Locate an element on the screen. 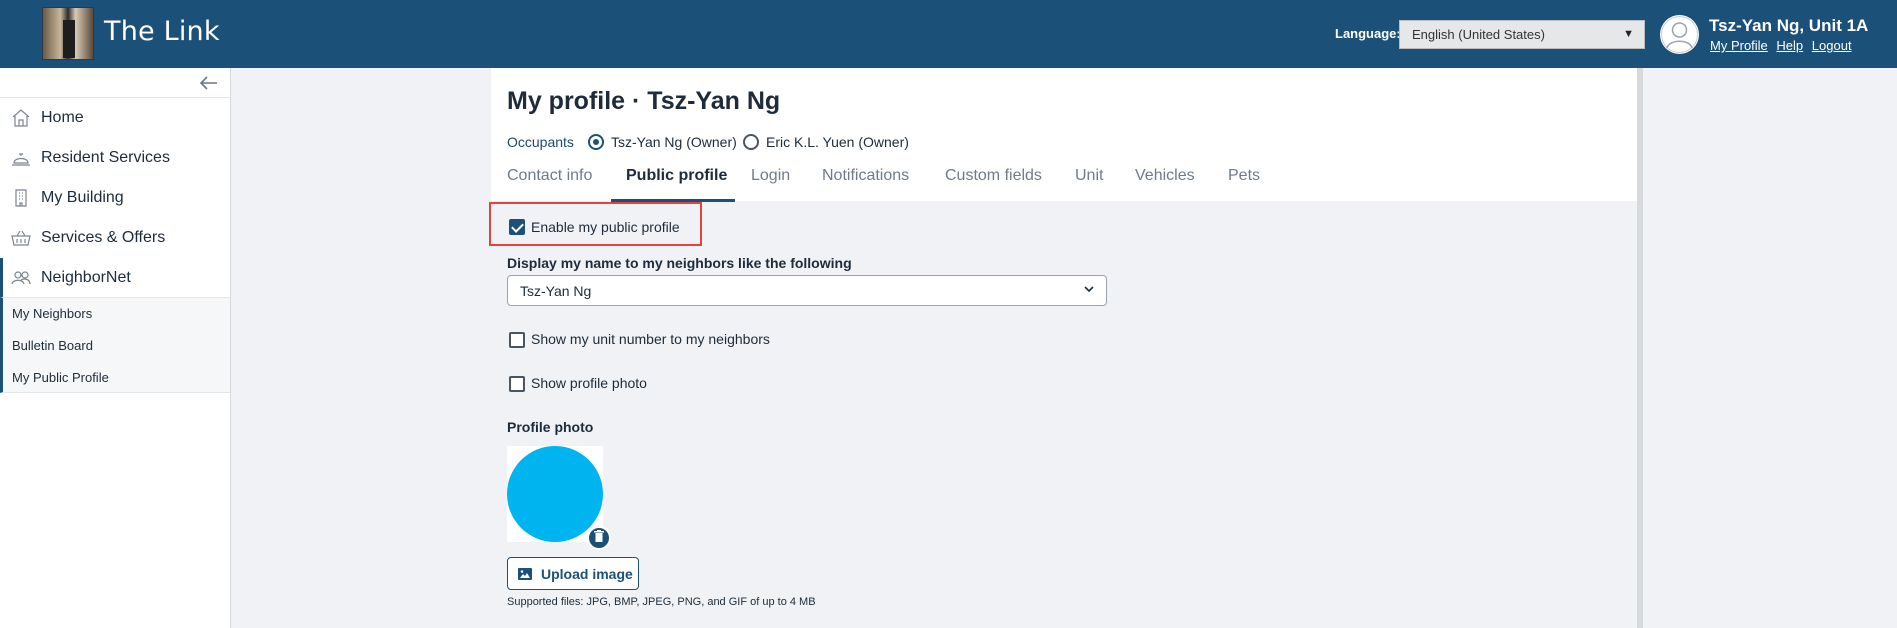  upload-image-button: Upload image is located at coordinates (573, 573).